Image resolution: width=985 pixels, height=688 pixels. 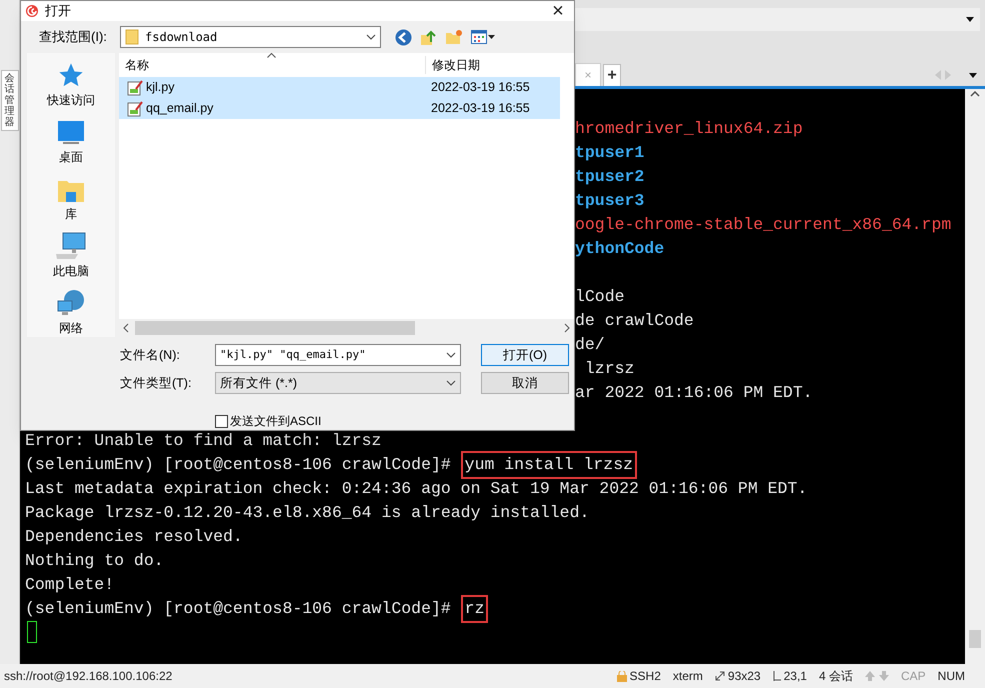 I want to click on arrow-down-icon, so click(x=883, y=676).